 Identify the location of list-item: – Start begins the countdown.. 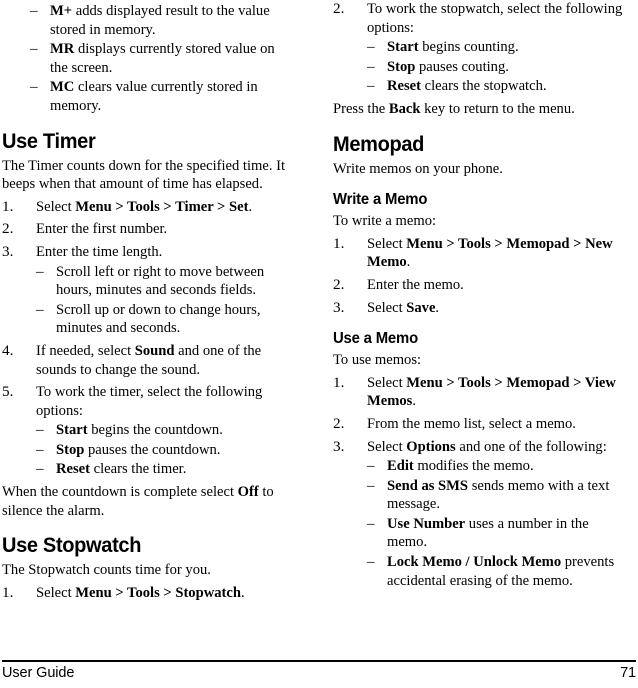
(170, 430).